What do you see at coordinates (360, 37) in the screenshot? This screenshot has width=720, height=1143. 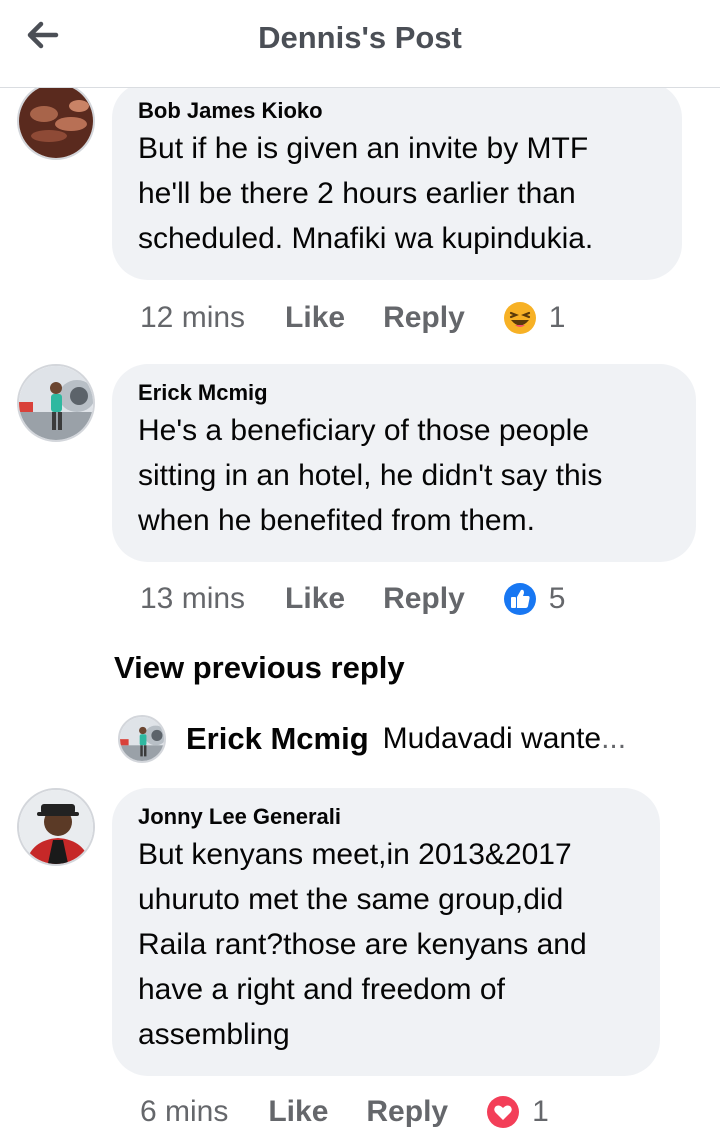 I see `page-title: Dennis's Post` at bounding box center [360, 37].